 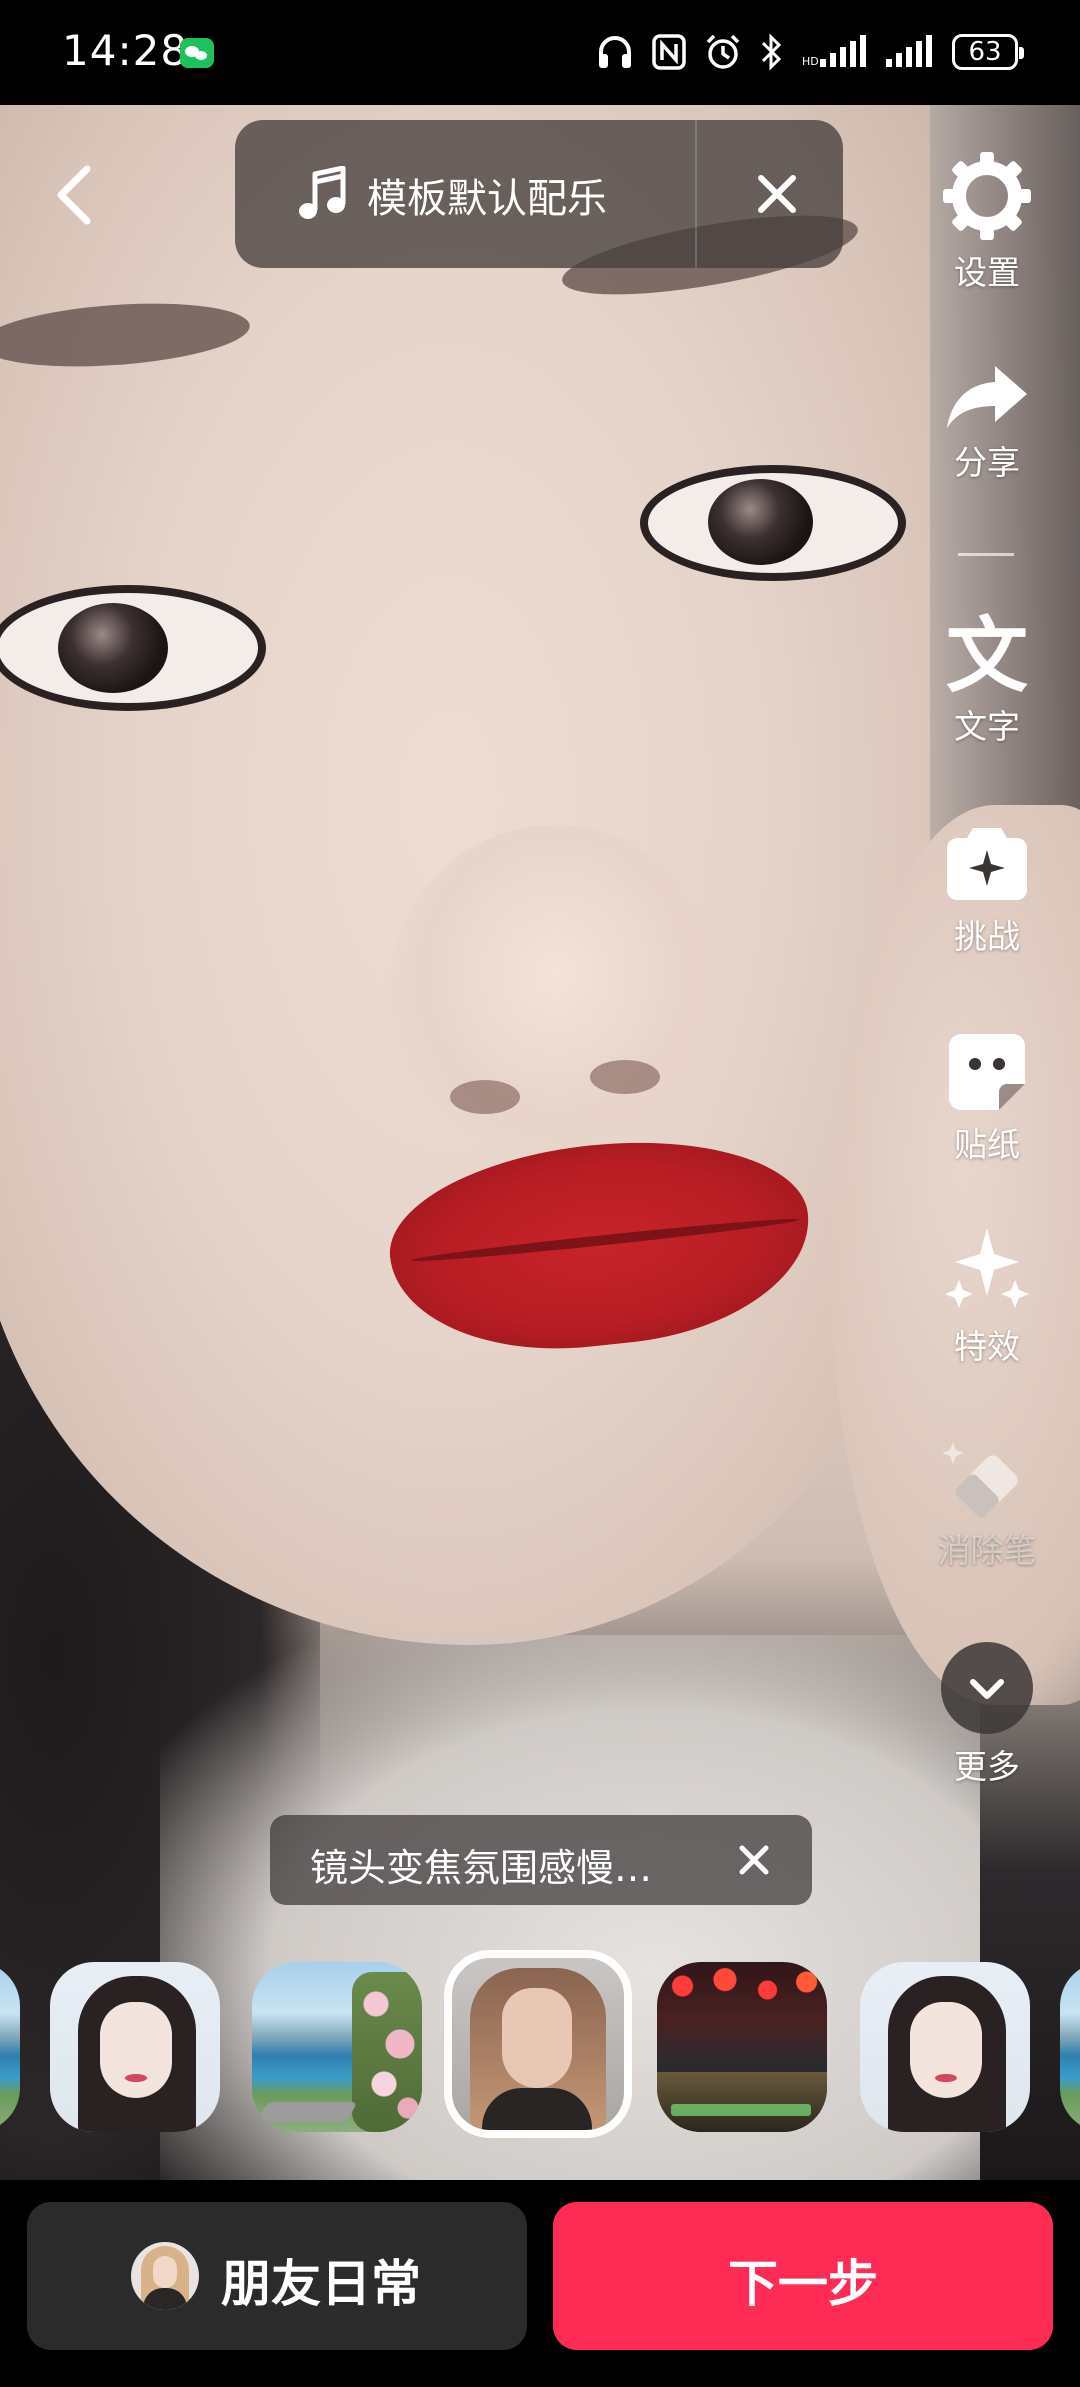 What do you see at coordinates (487, 199) in the screenshot?
I see `music-label: 模板默认配乐` at bounding box center [487, 199].